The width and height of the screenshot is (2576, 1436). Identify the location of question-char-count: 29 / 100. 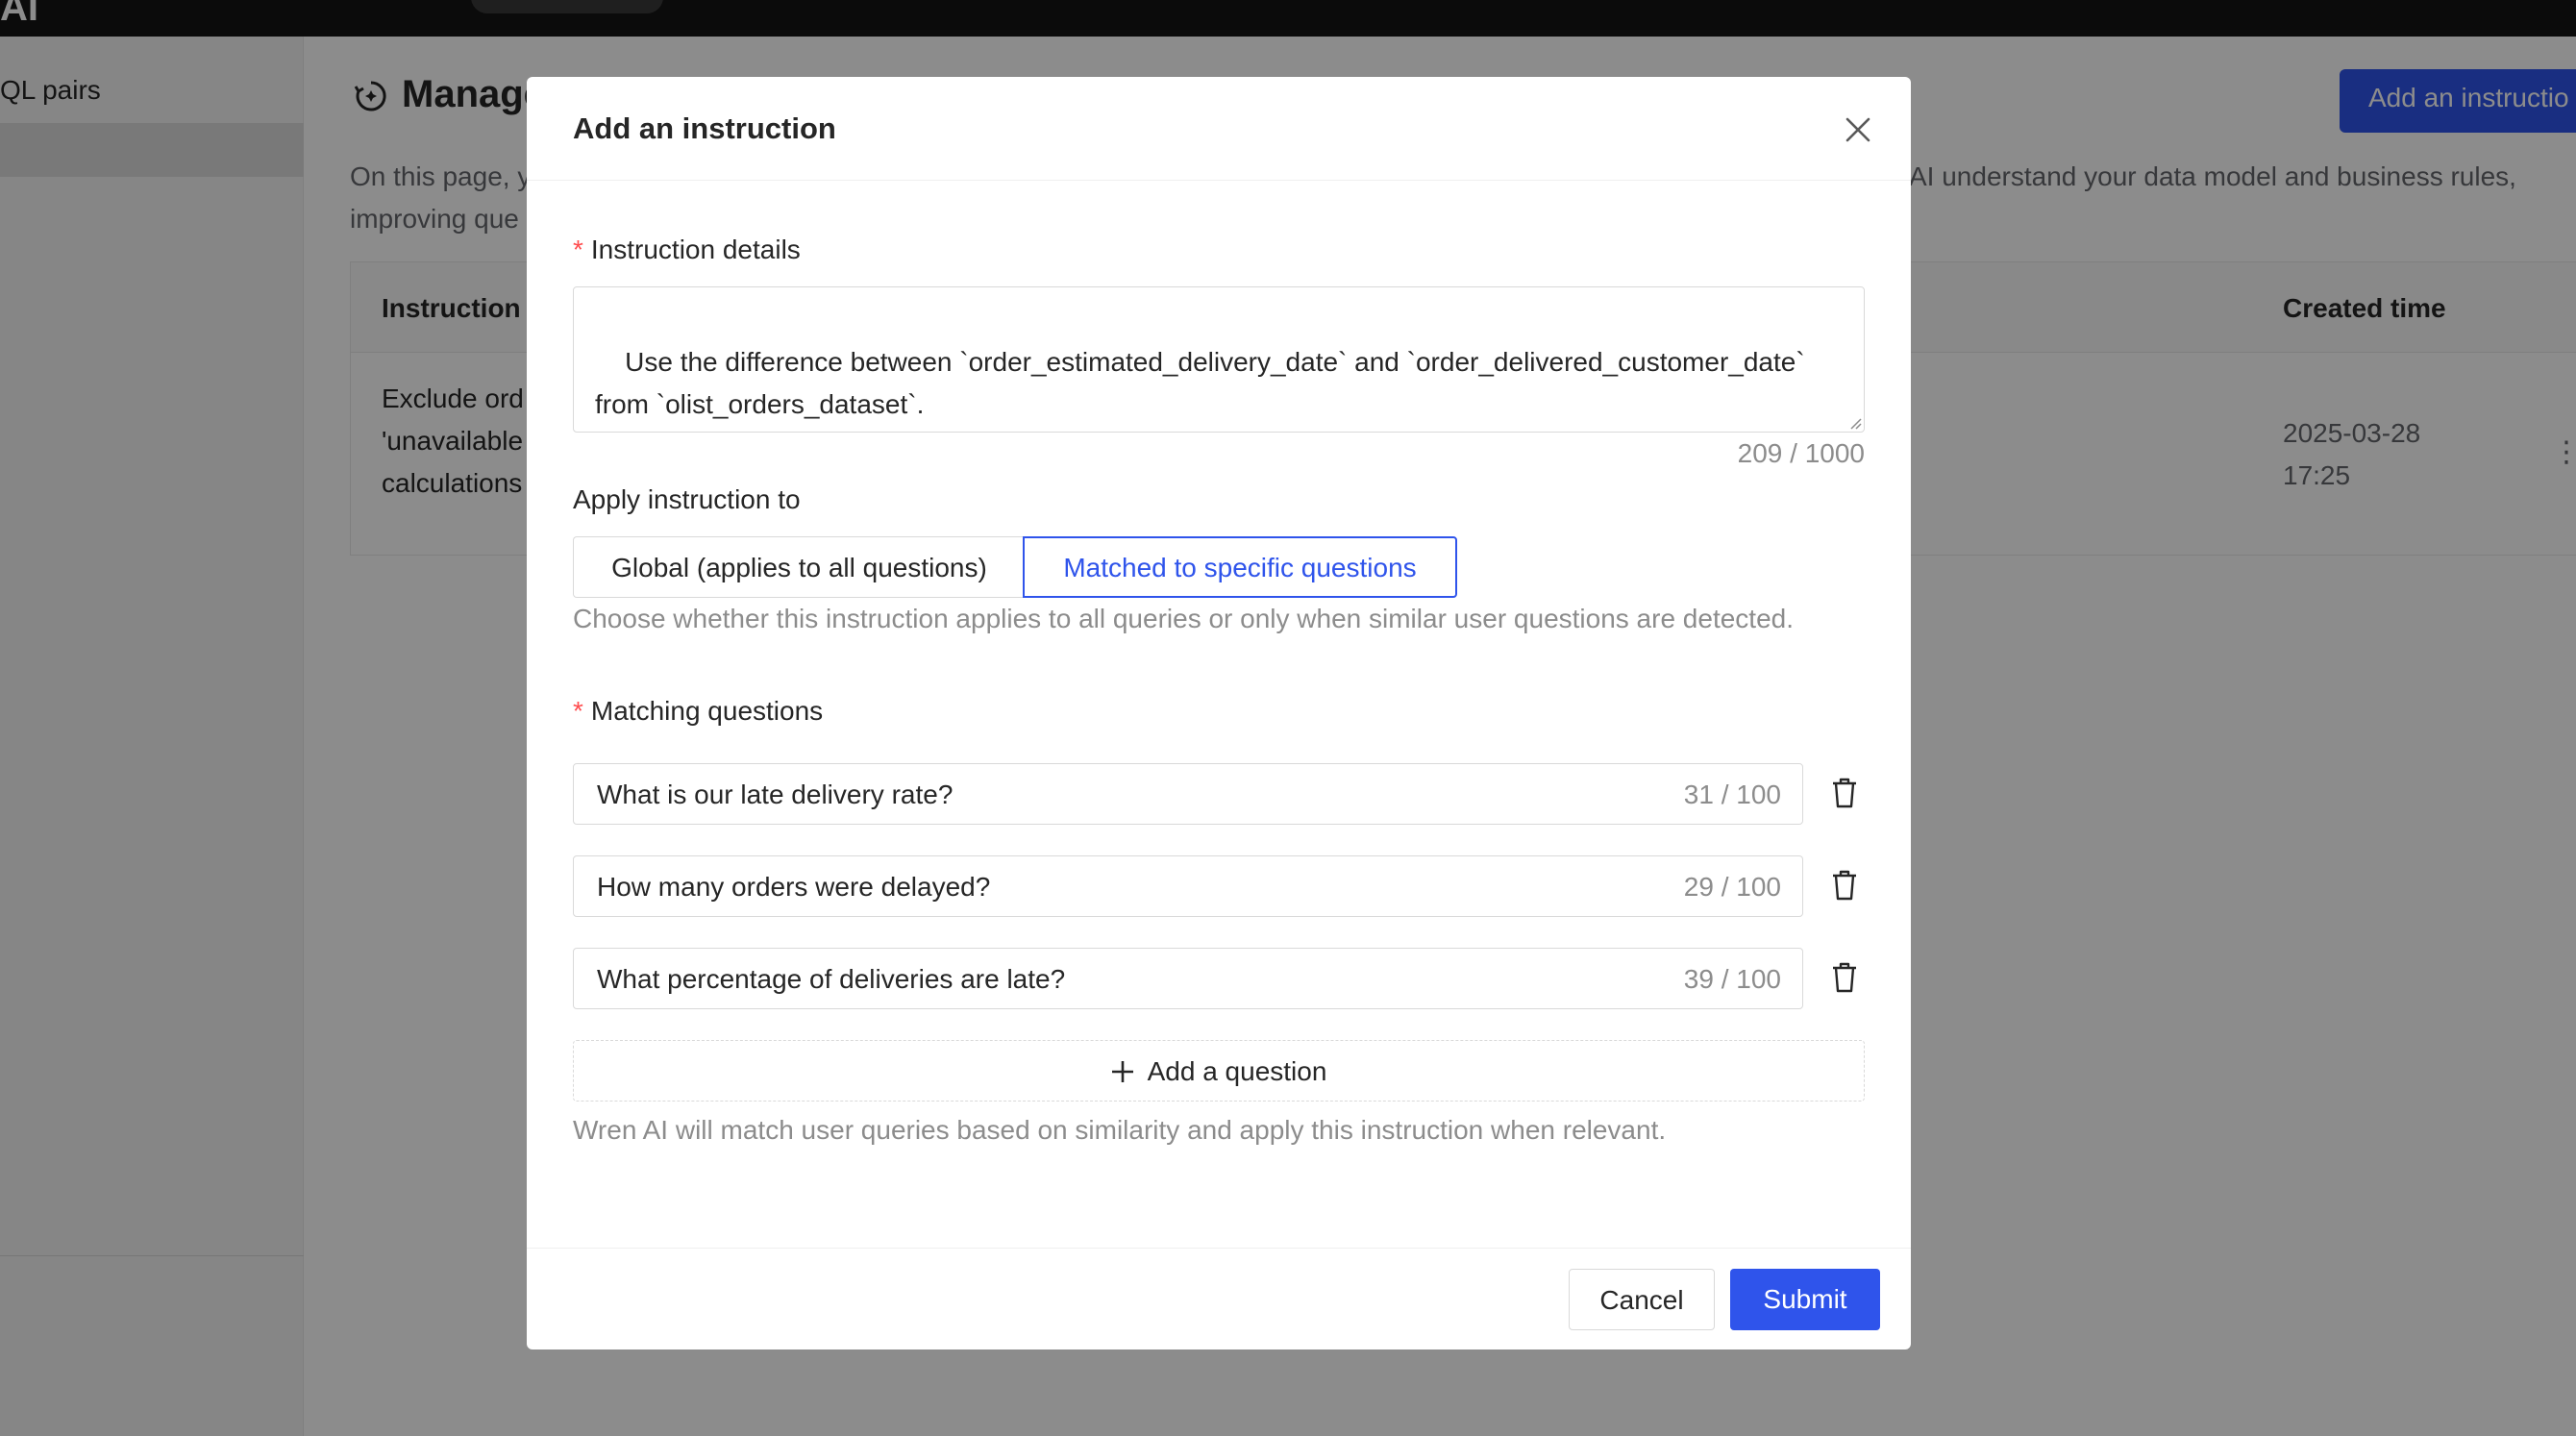
(1732, 887).